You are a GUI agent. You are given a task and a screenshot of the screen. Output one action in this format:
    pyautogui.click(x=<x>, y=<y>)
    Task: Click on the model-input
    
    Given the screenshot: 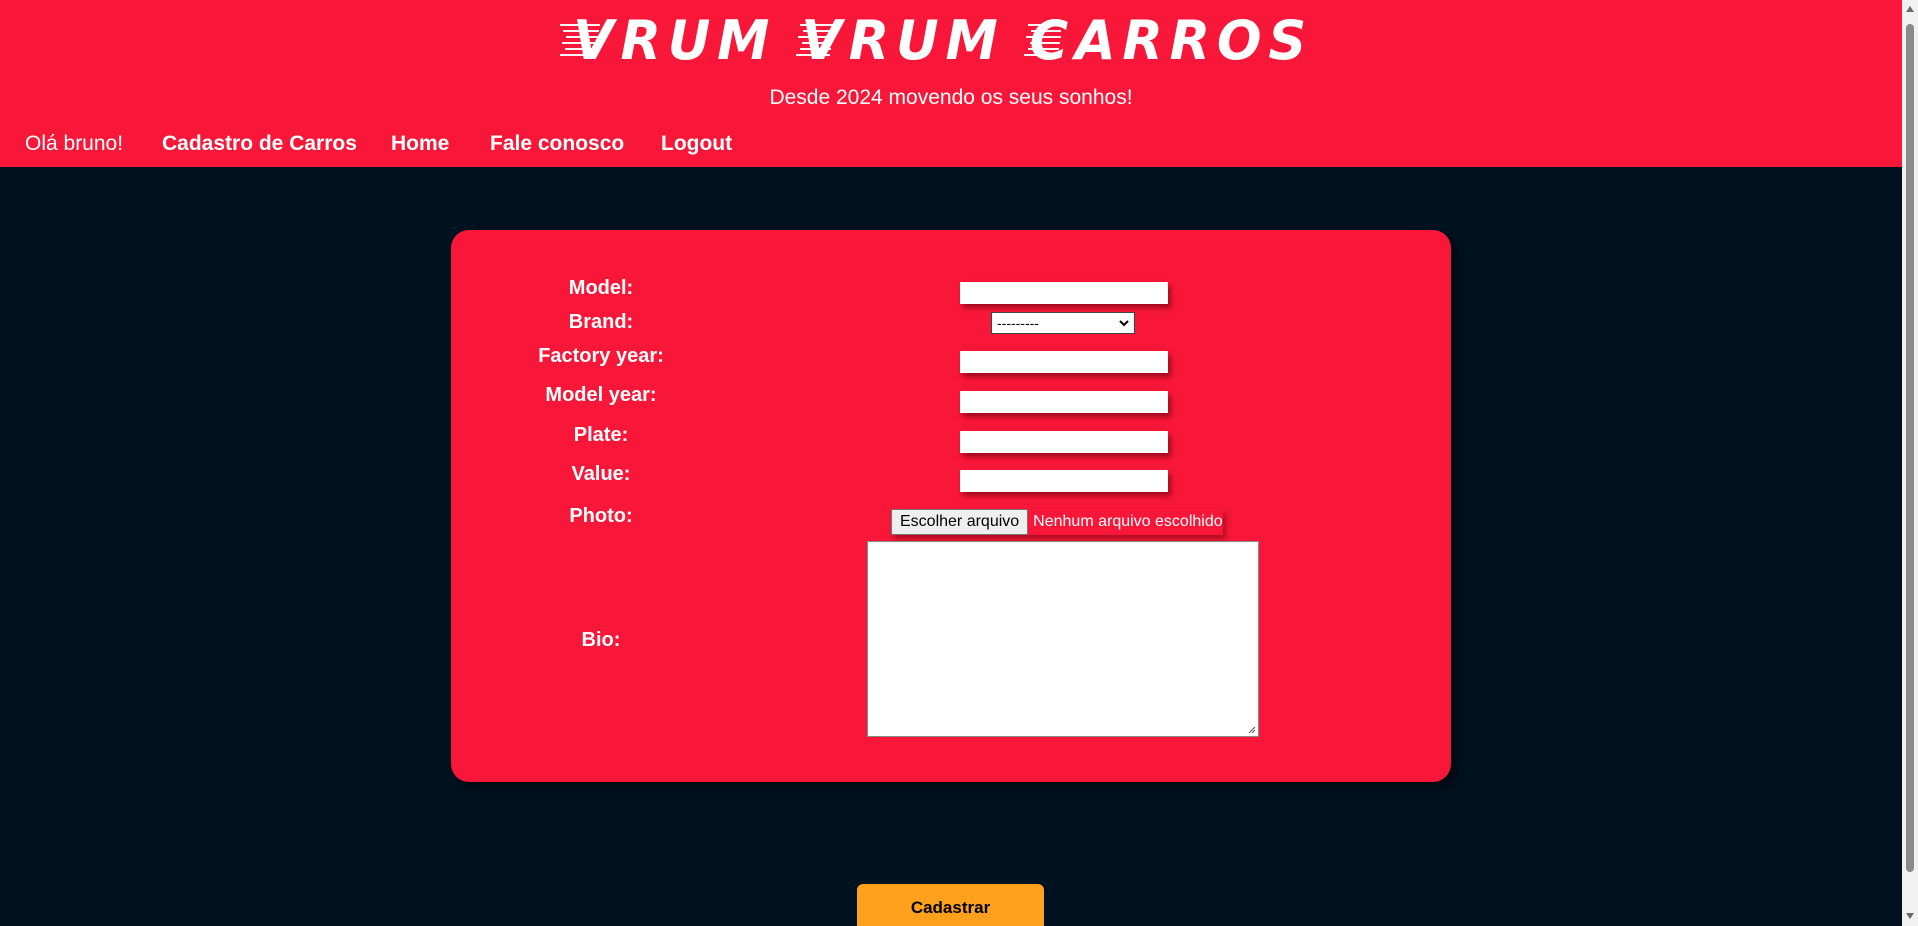 What is the action you would take?
    pyautogui.click(x=1064, y=293)
    